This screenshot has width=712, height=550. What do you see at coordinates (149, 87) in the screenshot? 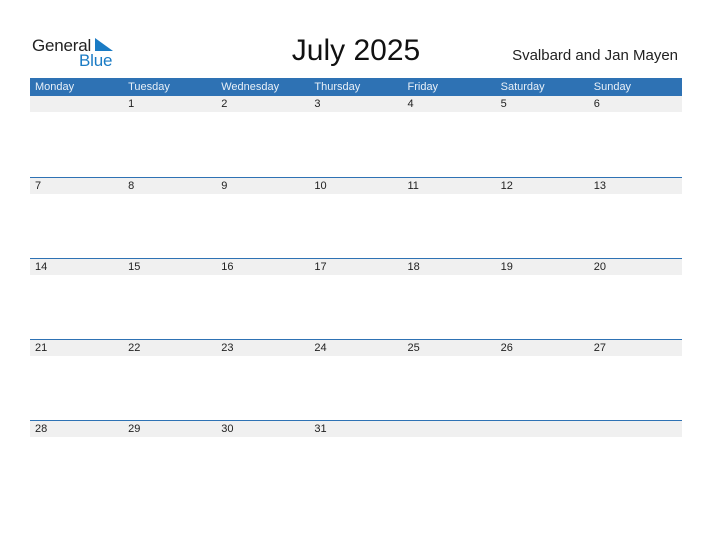
I see `weekday-label: Tuesday` at bounding box center [149, 87].